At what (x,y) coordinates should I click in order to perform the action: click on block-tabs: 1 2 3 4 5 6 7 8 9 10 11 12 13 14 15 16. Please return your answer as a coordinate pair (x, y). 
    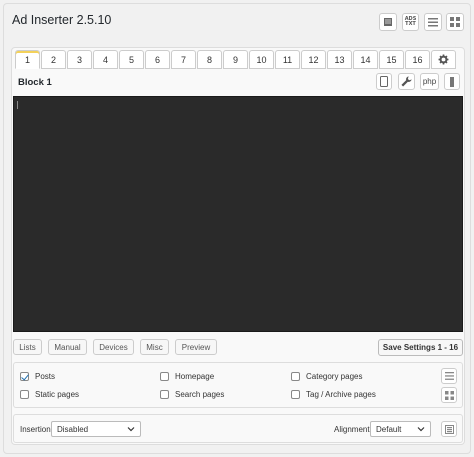
    Looking at the image, I should click on (236, 59).